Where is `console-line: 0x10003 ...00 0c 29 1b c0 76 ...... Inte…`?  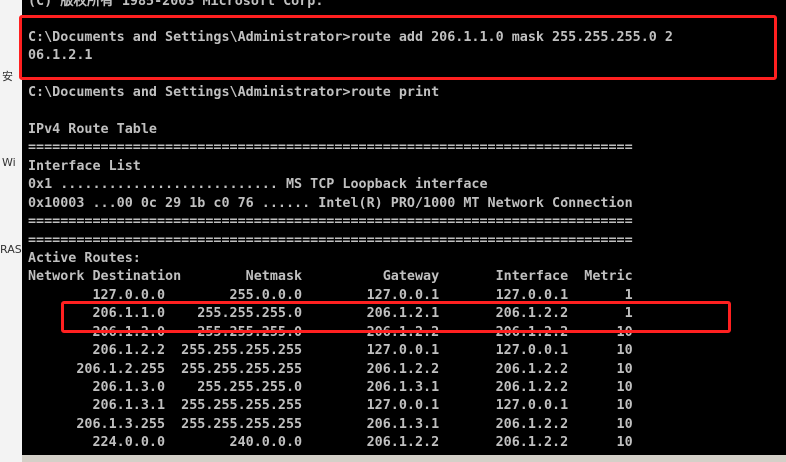
console-line: 0x10003 ...00 0c 29 1b c0 76 ...... Inte… is located at coordinates (330, 203).